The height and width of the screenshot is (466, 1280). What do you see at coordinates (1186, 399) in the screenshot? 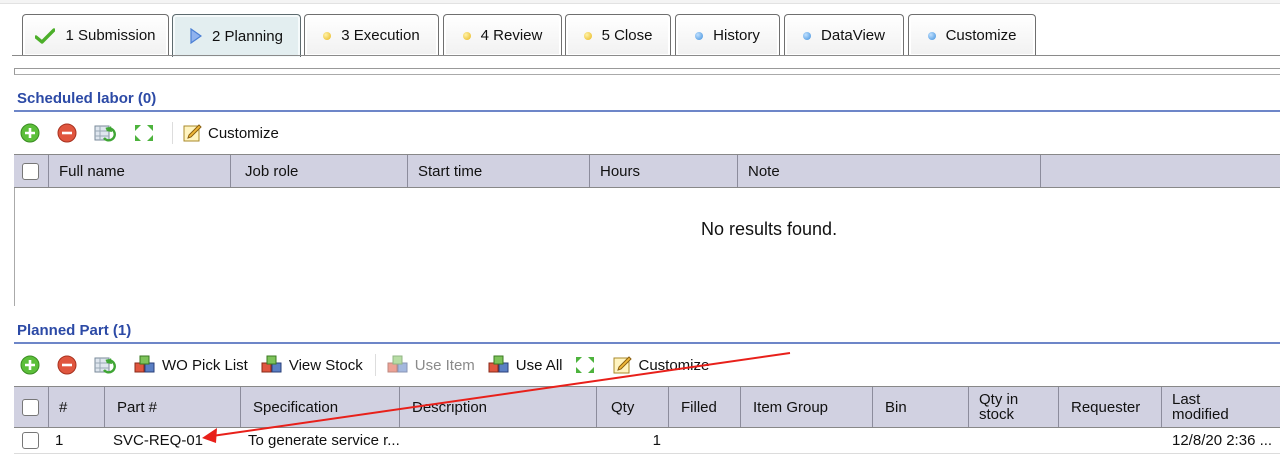
I see `column-last-modified-line1: Last` at bounding box center [1186, 399].